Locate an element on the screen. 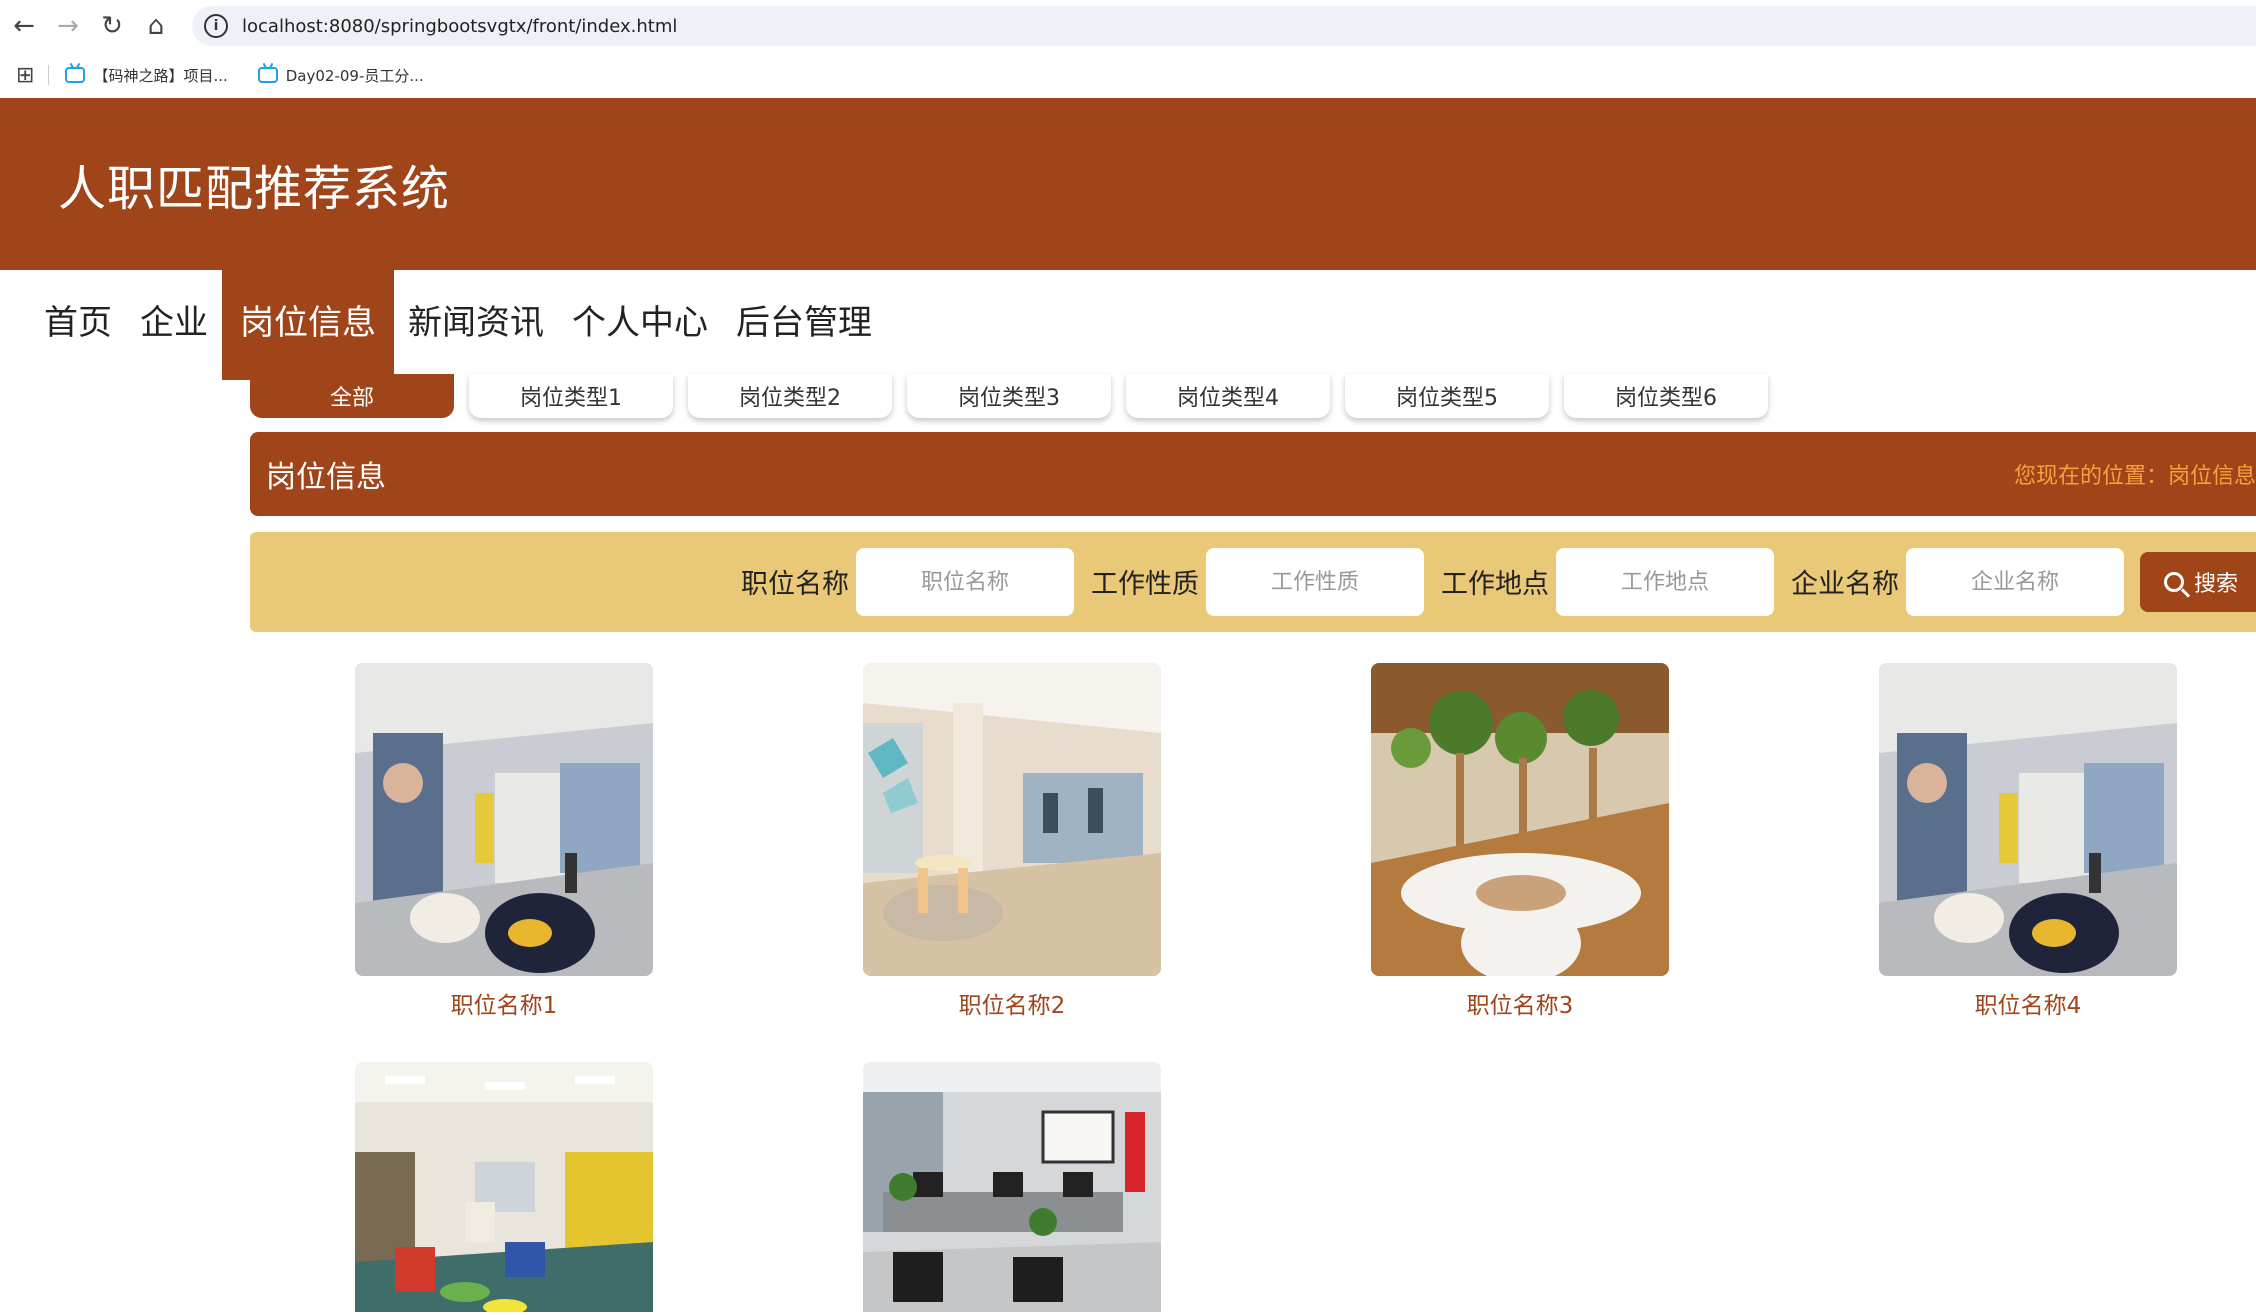 This screenshot has width=2256, height=1315. search-input-nature is located at coordinates (1315, 582).